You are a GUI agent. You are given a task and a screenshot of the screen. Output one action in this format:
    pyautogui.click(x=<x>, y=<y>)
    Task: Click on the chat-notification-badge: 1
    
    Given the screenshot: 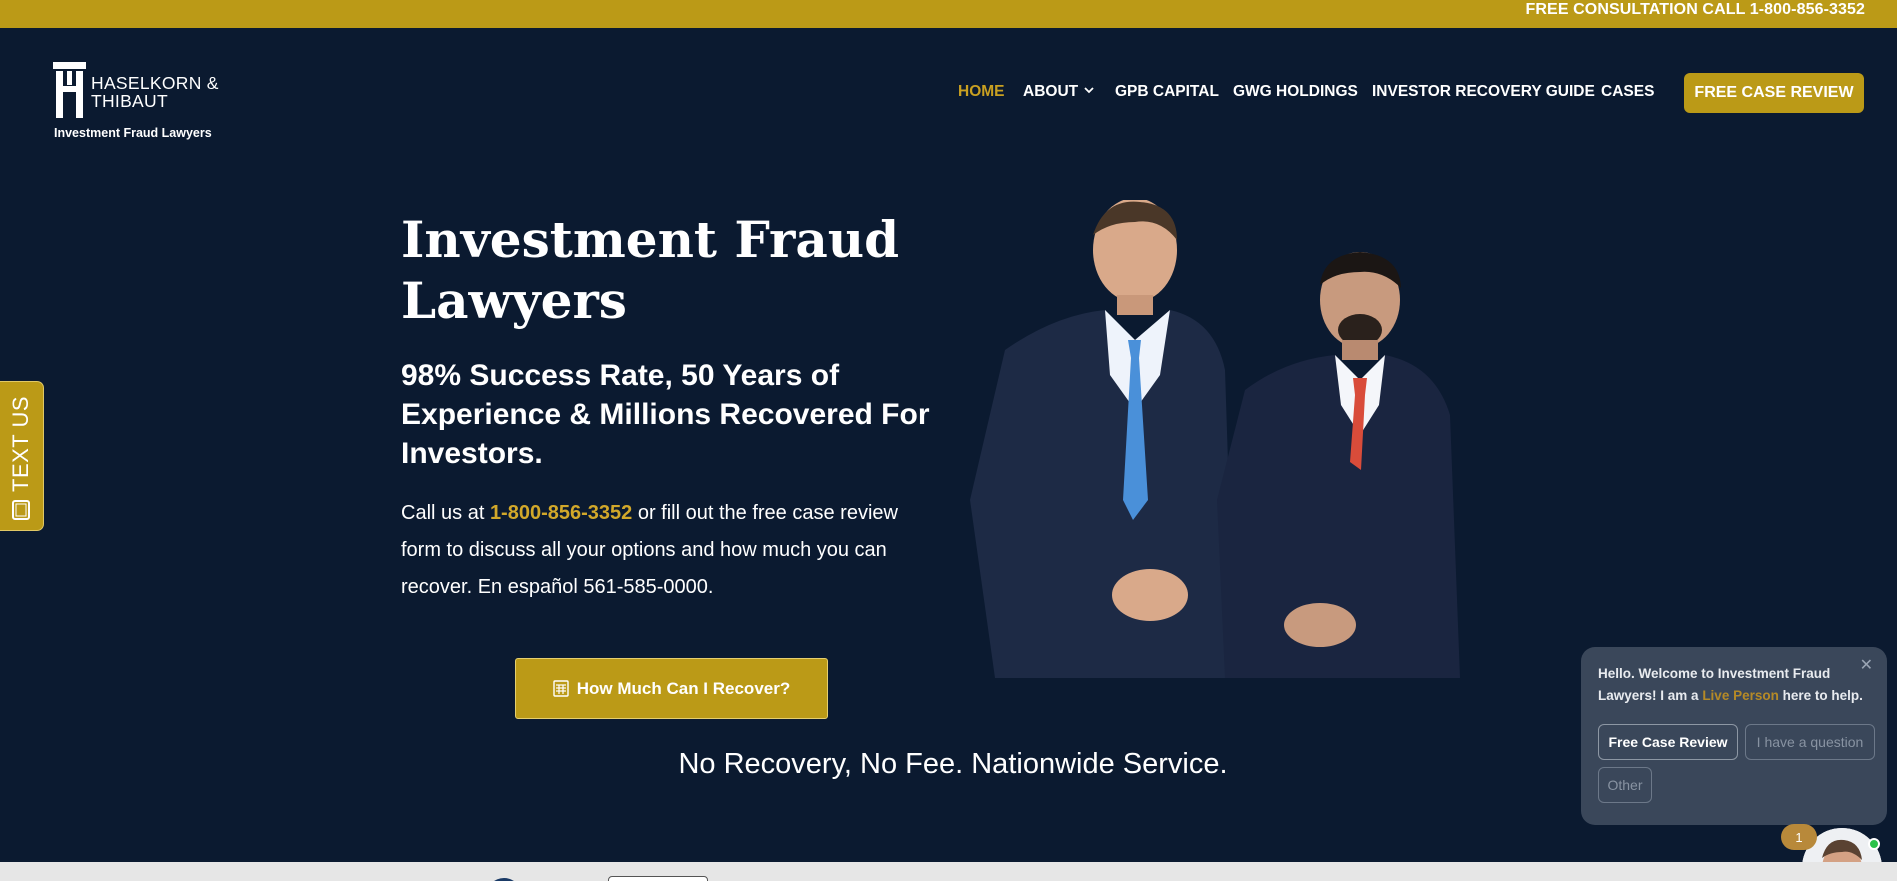 What is the action you would take?
    pyautogui.click(x=1799, y=837)
    